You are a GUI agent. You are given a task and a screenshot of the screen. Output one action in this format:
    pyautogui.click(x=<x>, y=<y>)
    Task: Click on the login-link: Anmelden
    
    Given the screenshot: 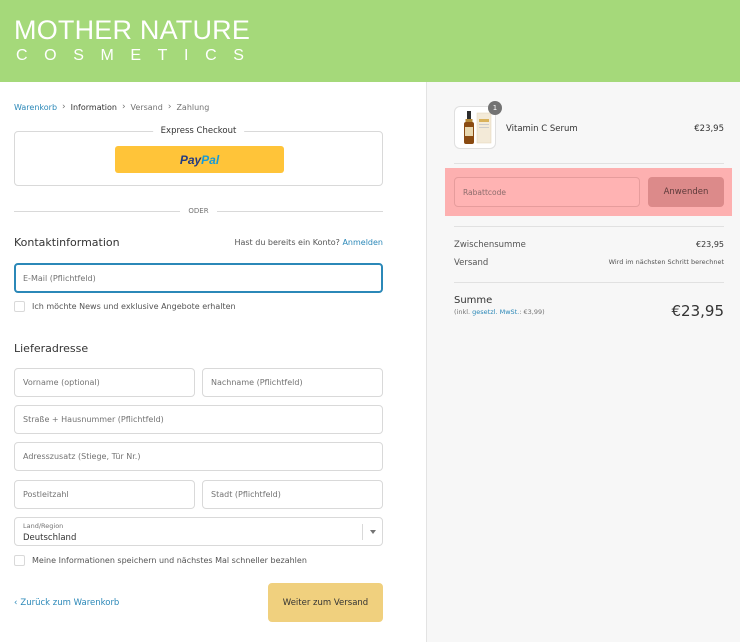 What is the action you would take?
    pyautogui.click(x=362, y=242)
    